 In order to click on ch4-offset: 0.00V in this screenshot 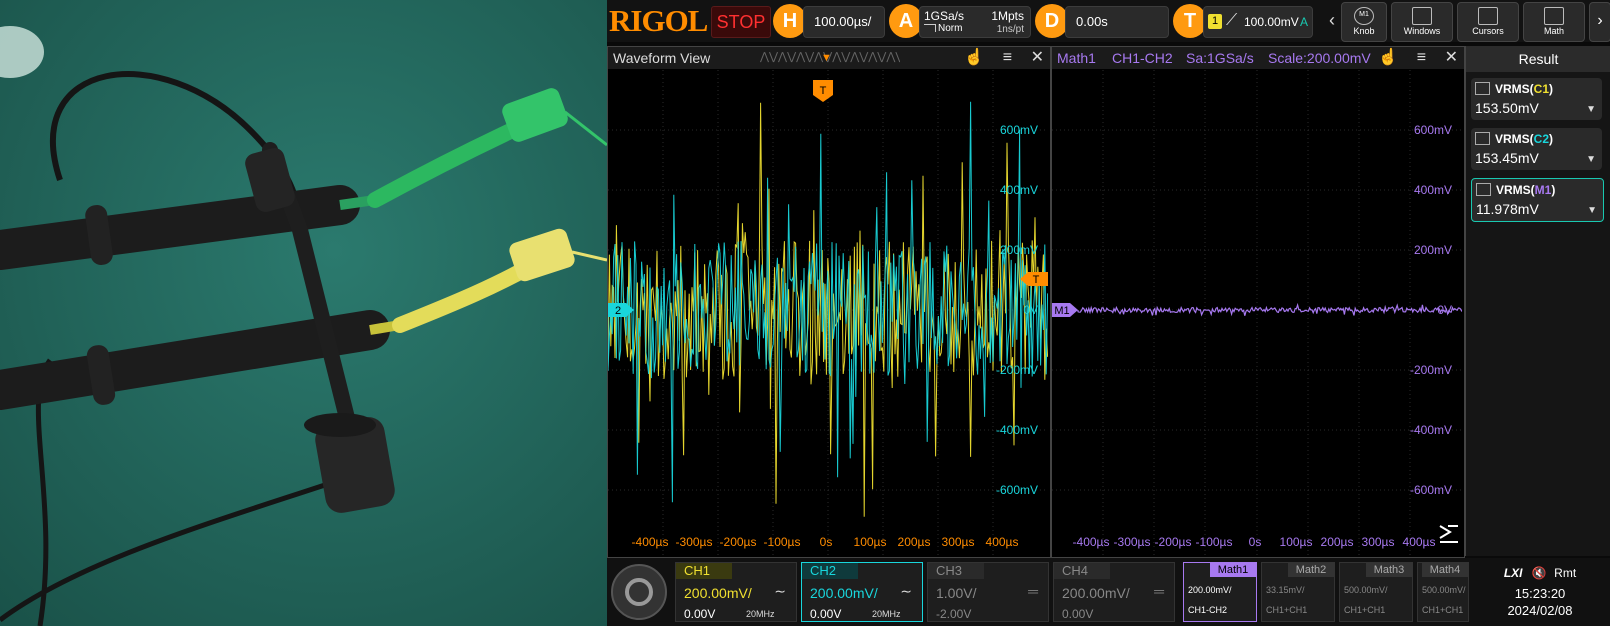, I will do `click(1078, 614)`.